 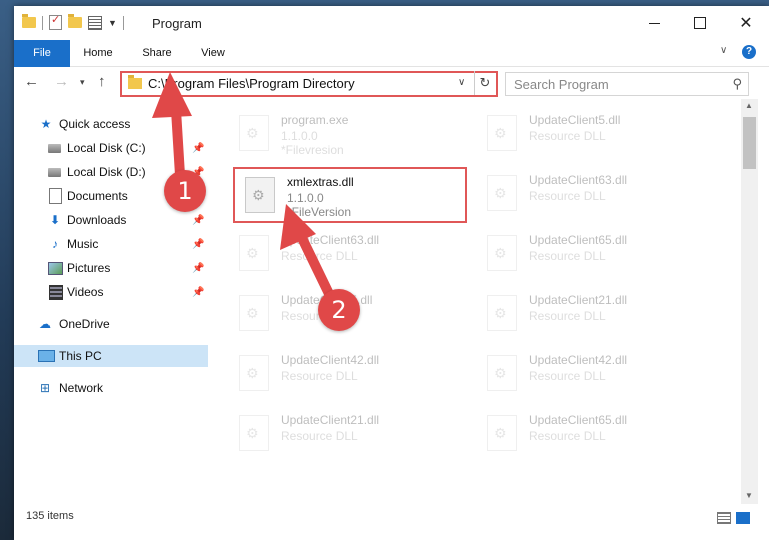 What do you see at coordinates (82, 82) in the screenshot?
I see `recent-locations-chevron-icon: ▾` at bounding box center [82, 82].